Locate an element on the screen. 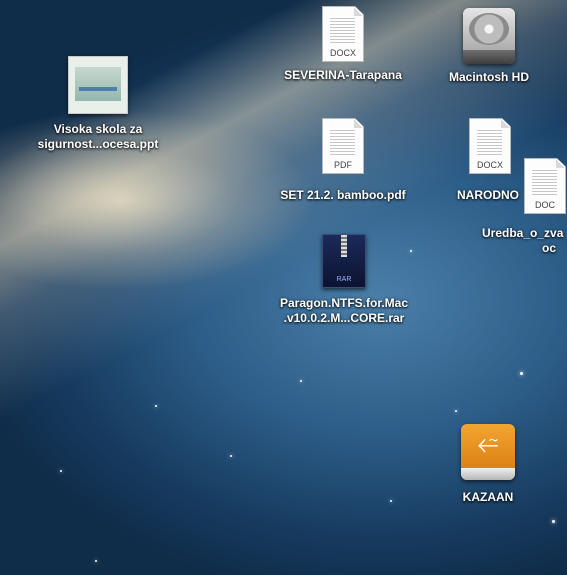 The width and height of the screenshot is (567, 575). icon-label: Macintosh HD is located at coordinates (488, 77).